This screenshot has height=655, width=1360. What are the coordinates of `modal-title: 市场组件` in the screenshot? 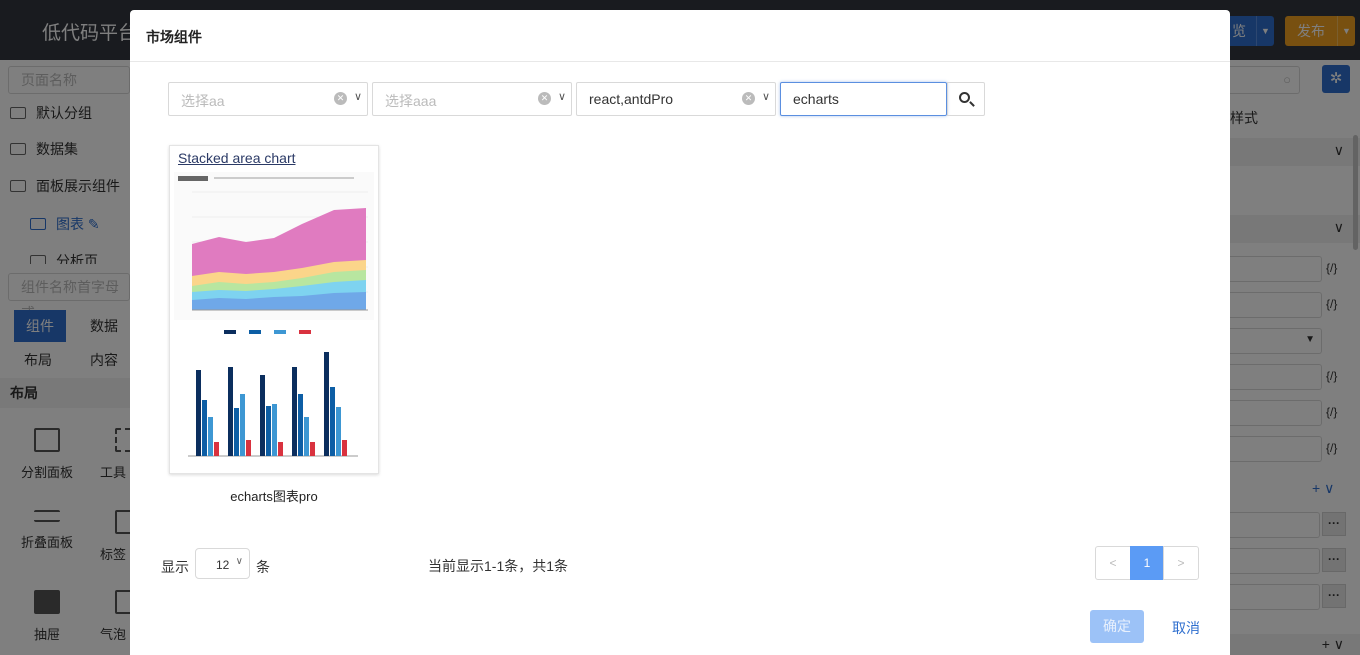 It's located at (174, 37).